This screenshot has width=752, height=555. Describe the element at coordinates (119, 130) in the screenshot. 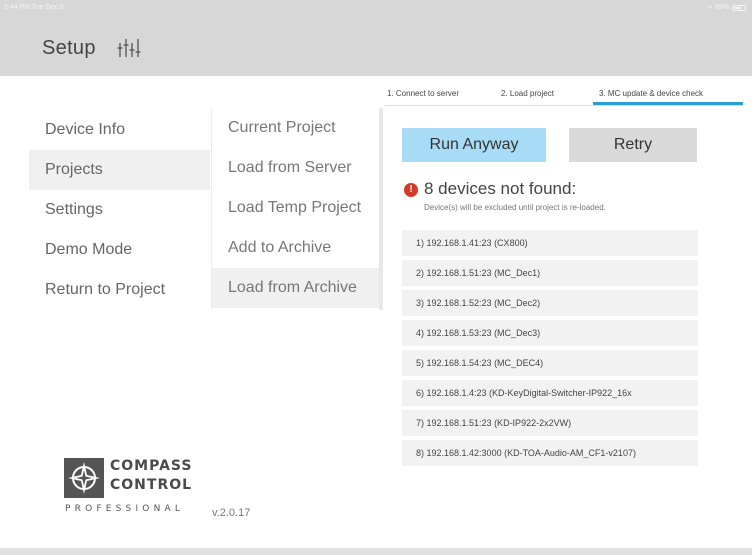

I see `menu-item-device-info: Device Info` at that location.